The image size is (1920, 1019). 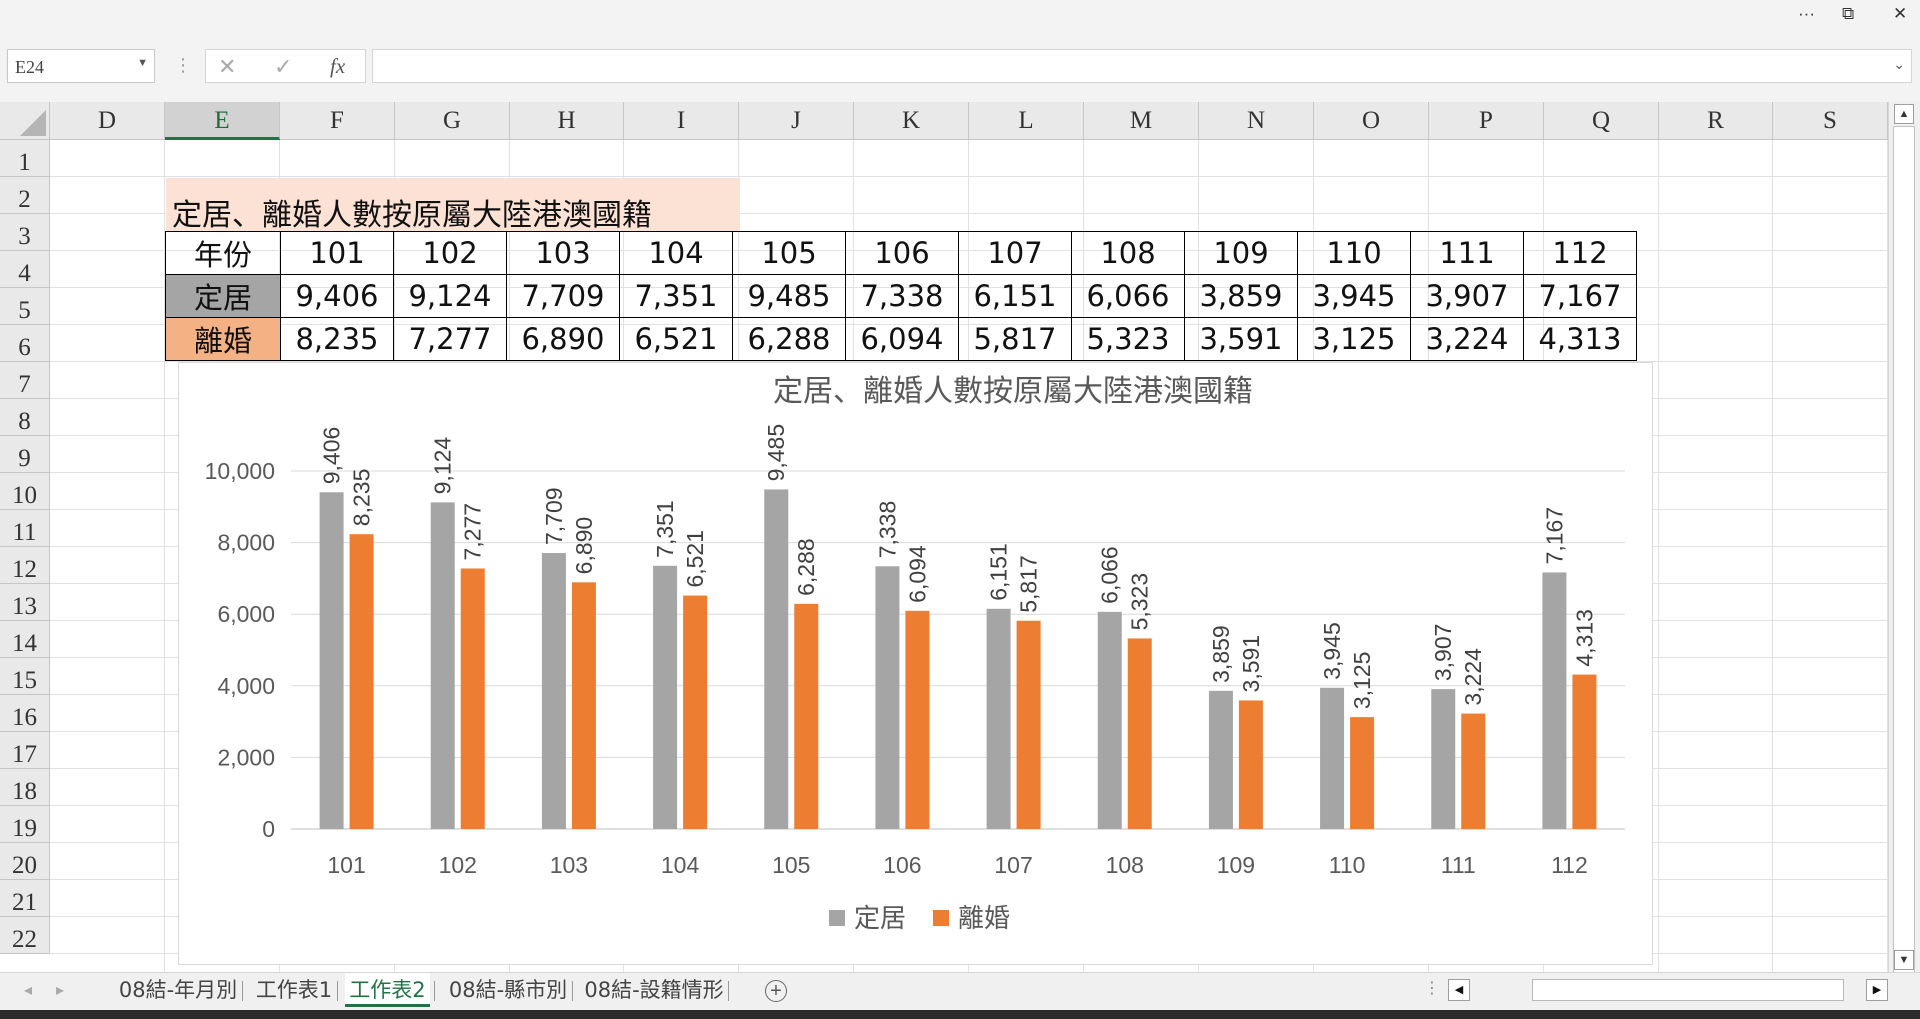 I want to click on sheet-tab: 工作表1, so click(x=294, y=990).